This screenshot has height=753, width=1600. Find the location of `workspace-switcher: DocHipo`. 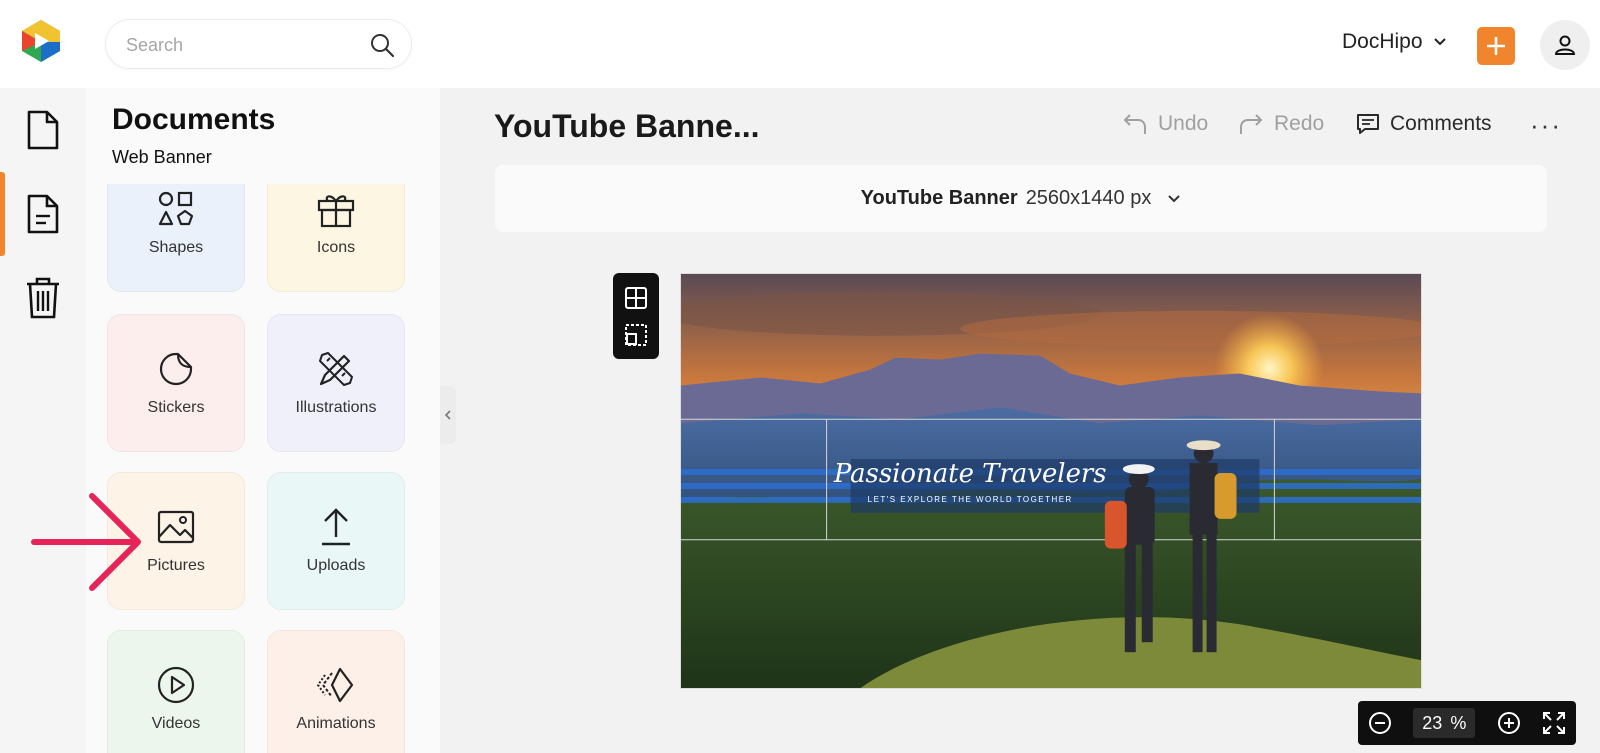

workspace-switcher: DocHipo is located at coordinates (1394, 42).